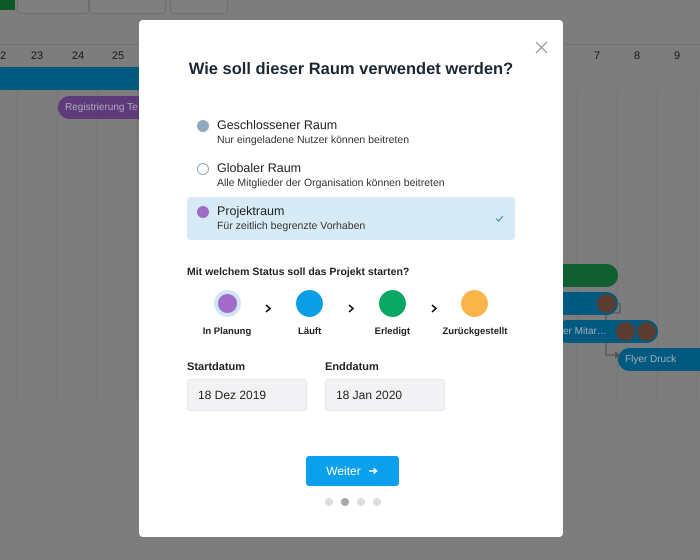  Describe the element at coordinates (352, 367) in the screenshot. I see `field-label: Enddatum` at that location.